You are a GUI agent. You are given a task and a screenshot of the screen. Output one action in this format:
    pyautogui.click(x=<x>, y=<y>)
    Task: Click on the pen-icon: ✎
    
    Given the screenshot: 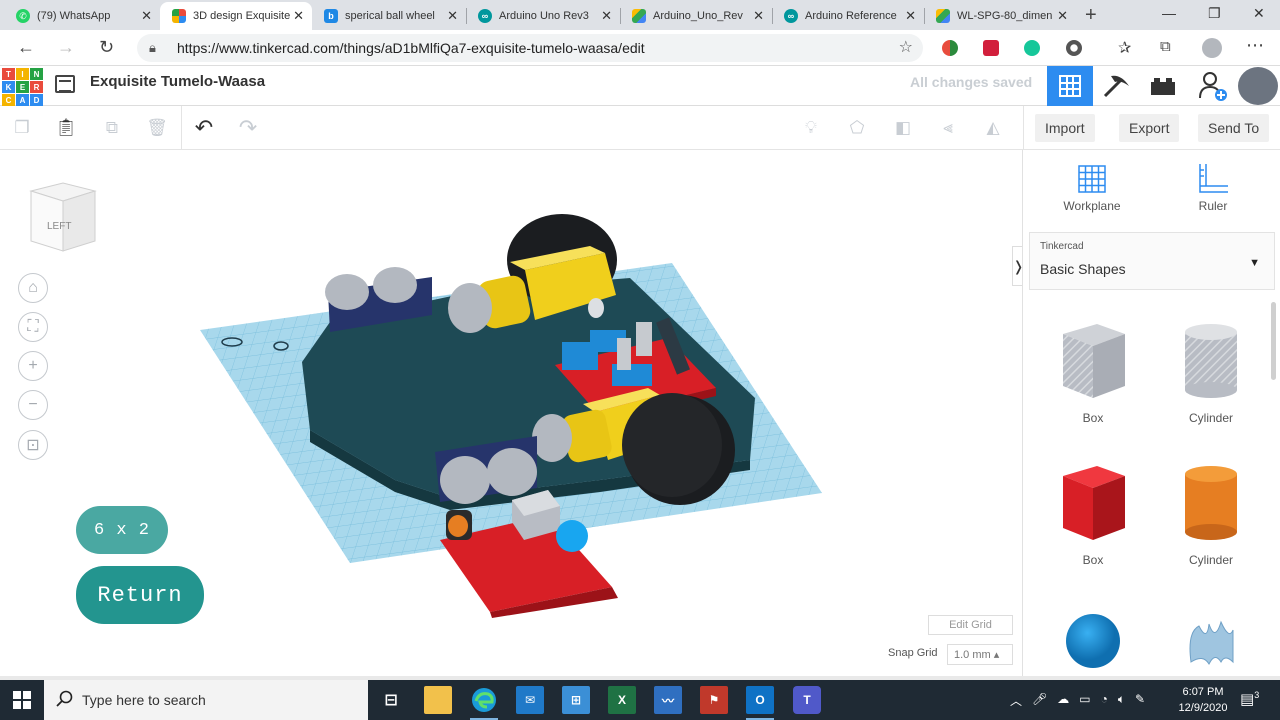 What is the action you would take?
    pyautogui.click(x=1140, y=700)
    